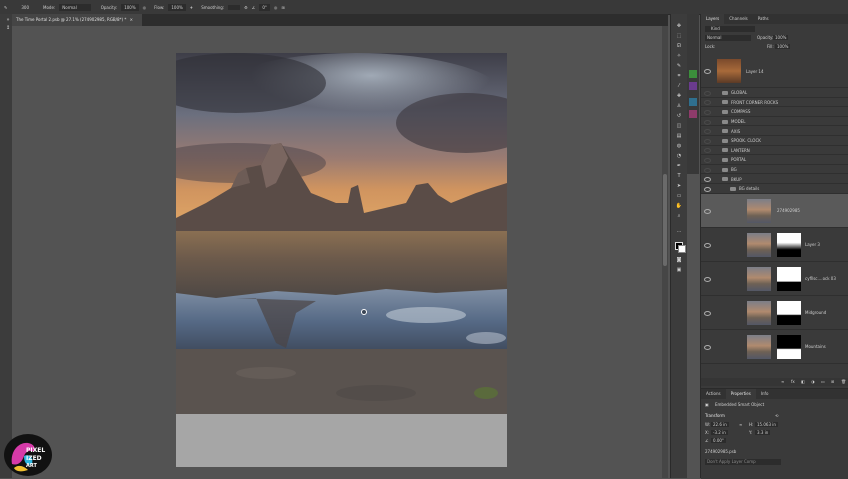 Image resolution: width=848 pixels, height=479 pixels. What do you see at coordinates (8, 20) in the screenshot?
I see `move-icon: »` at bounding box center [8, 20].